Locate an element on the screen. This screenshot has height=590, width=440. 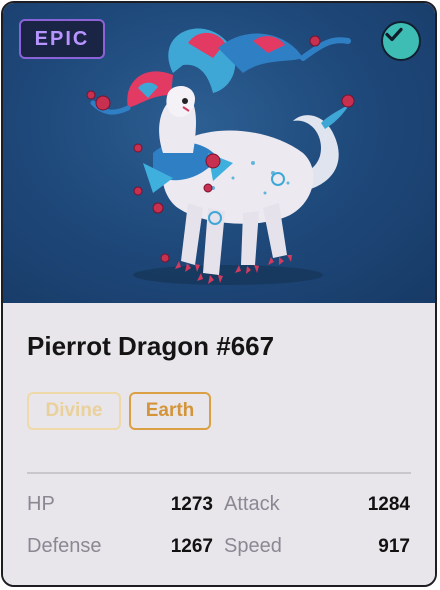
stat-label-defense: Defense is located at coordinates (64, 546).